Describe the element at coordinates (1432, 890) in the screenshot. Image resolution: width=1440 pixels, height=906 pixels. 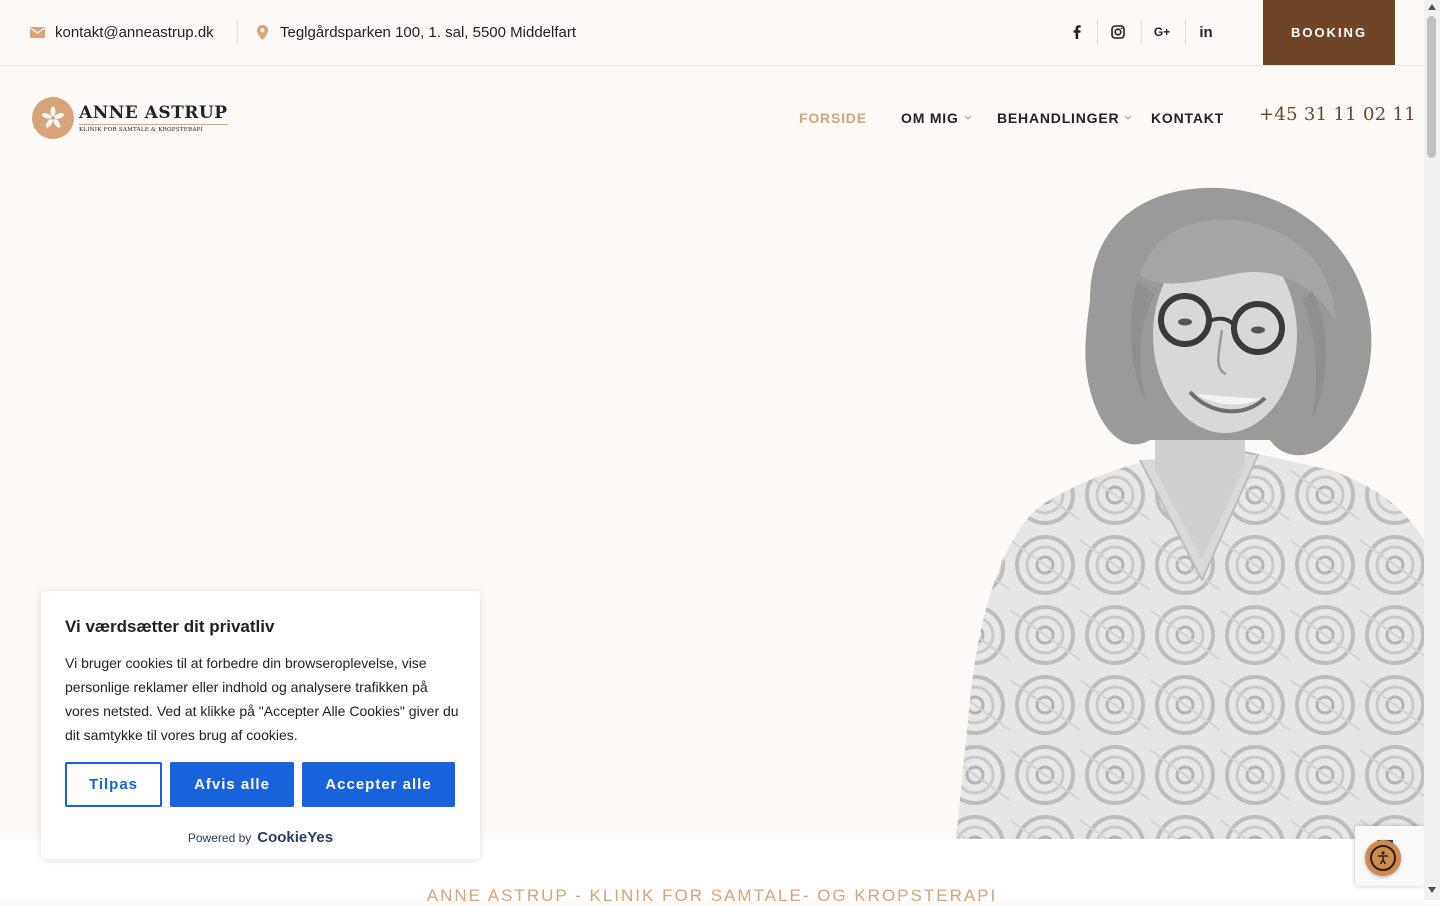
I see `scroll-down-arrow-icon` at that location.